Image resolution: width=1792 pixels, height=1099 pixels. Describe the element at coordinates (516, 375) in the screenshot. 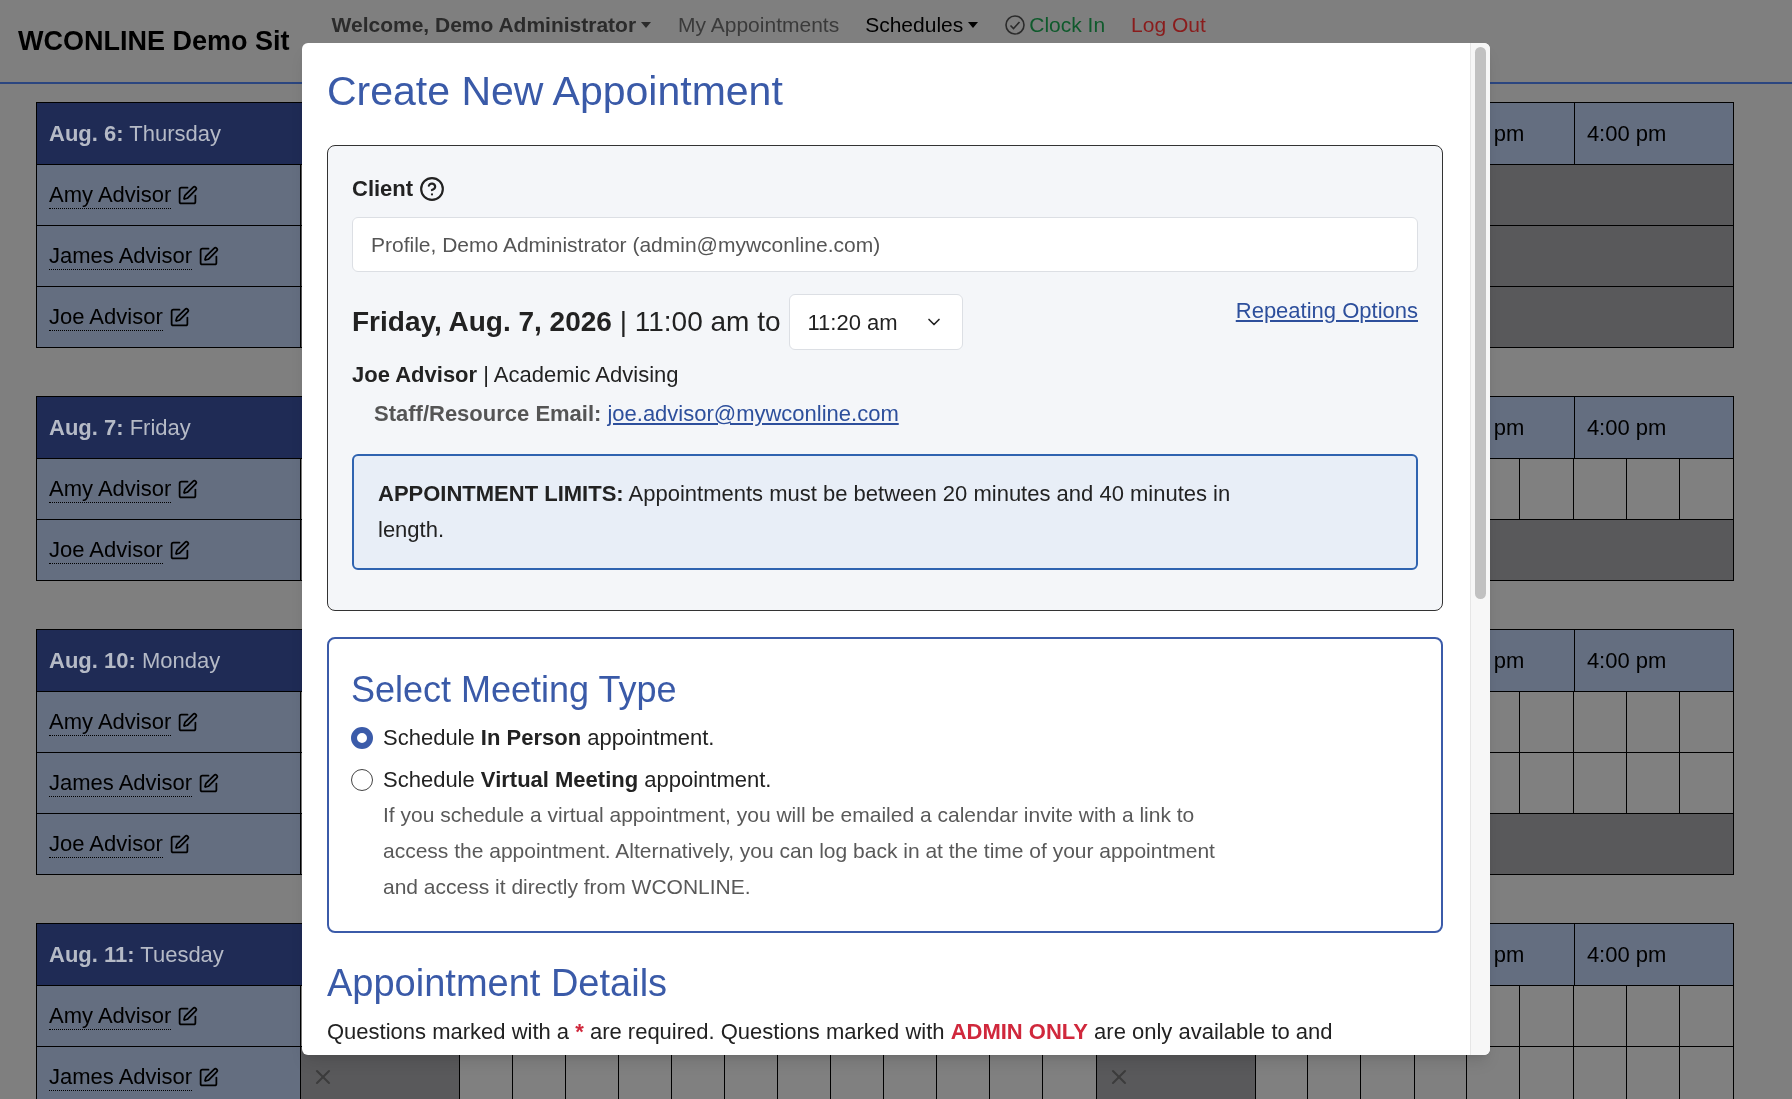

I see `advisor-text: Joe Advisor | Academic Advising` at that location.